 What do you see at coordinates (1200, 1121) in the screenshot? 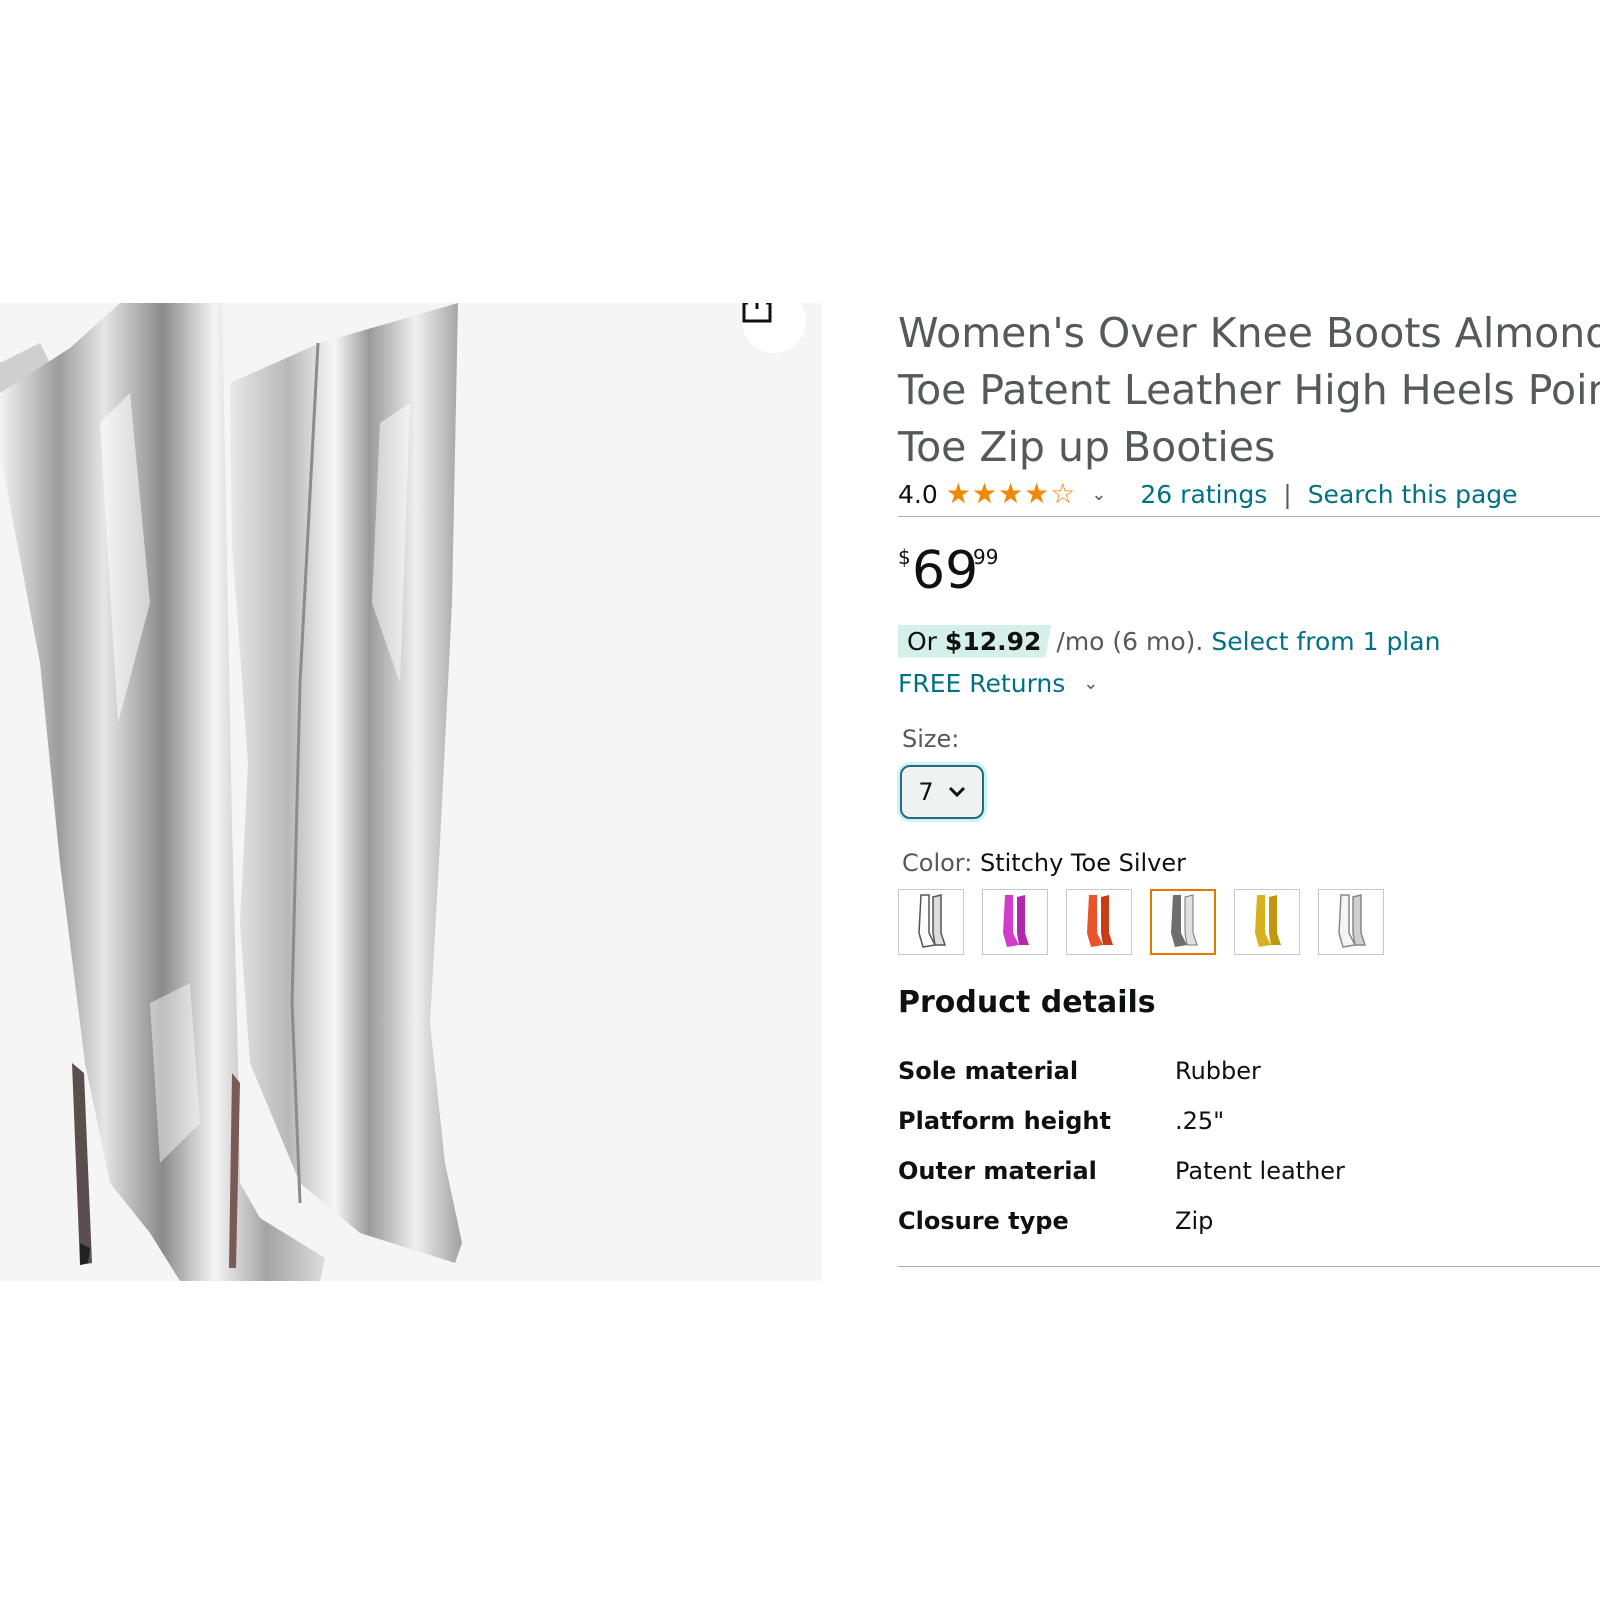
I see `detail-value: .25"` at bounding box center [1200, 1121].